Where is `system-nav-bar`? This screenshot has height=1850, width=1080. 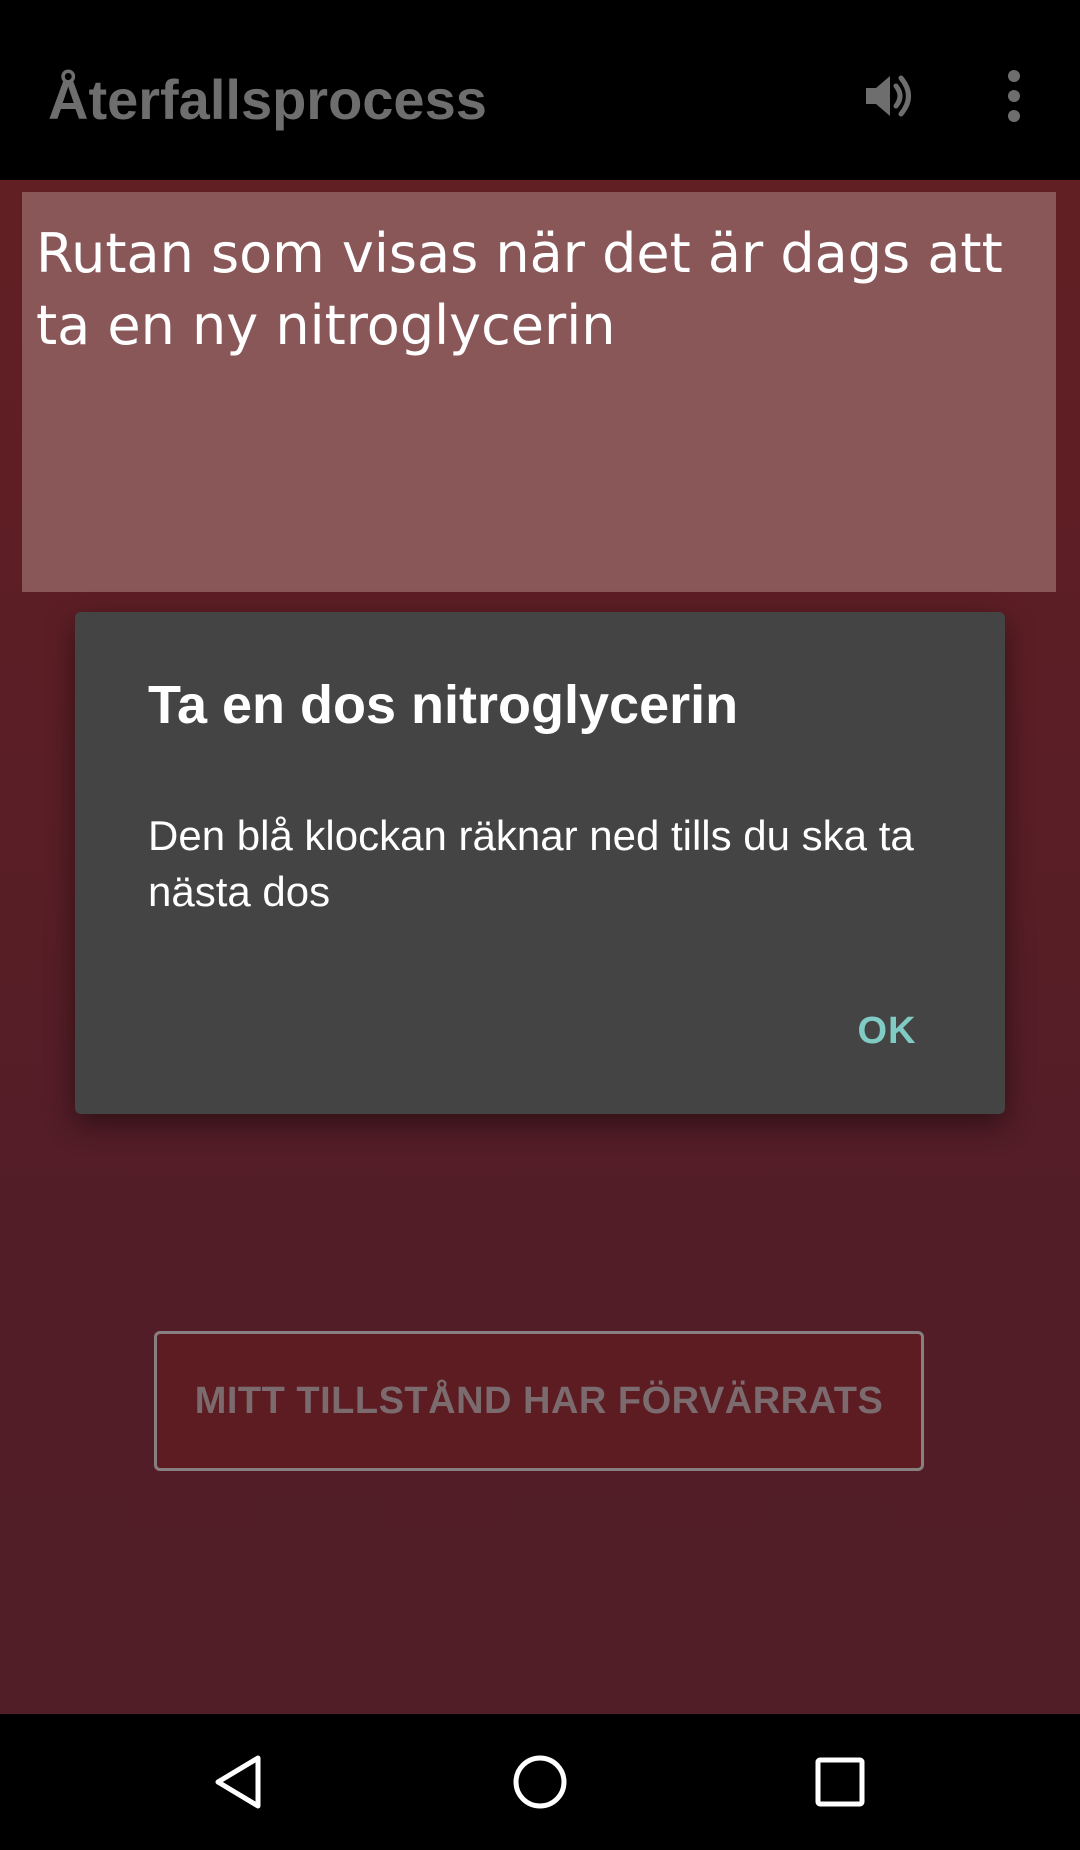 system-nav-bar is located at coordinates (540, 1782).